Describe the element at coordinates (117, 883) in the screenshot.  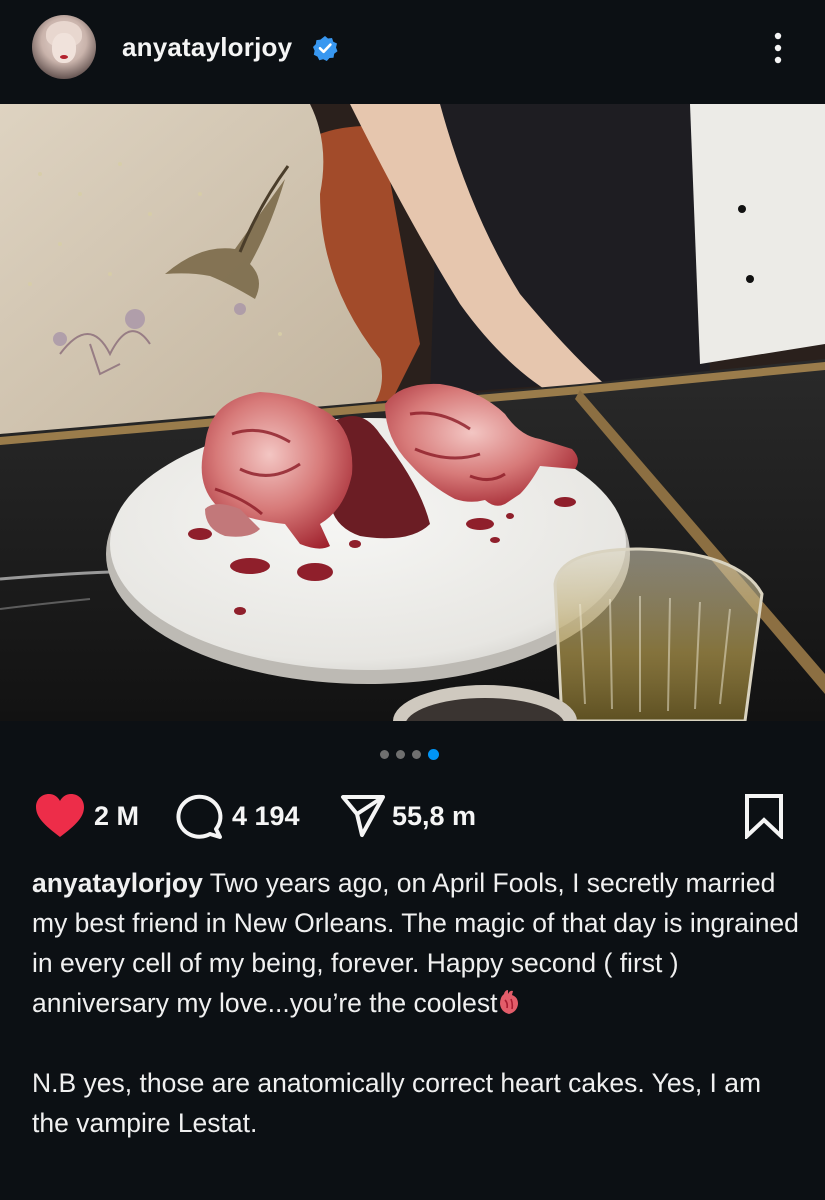
I see `caption-username: anyataylorjoy` at that location.